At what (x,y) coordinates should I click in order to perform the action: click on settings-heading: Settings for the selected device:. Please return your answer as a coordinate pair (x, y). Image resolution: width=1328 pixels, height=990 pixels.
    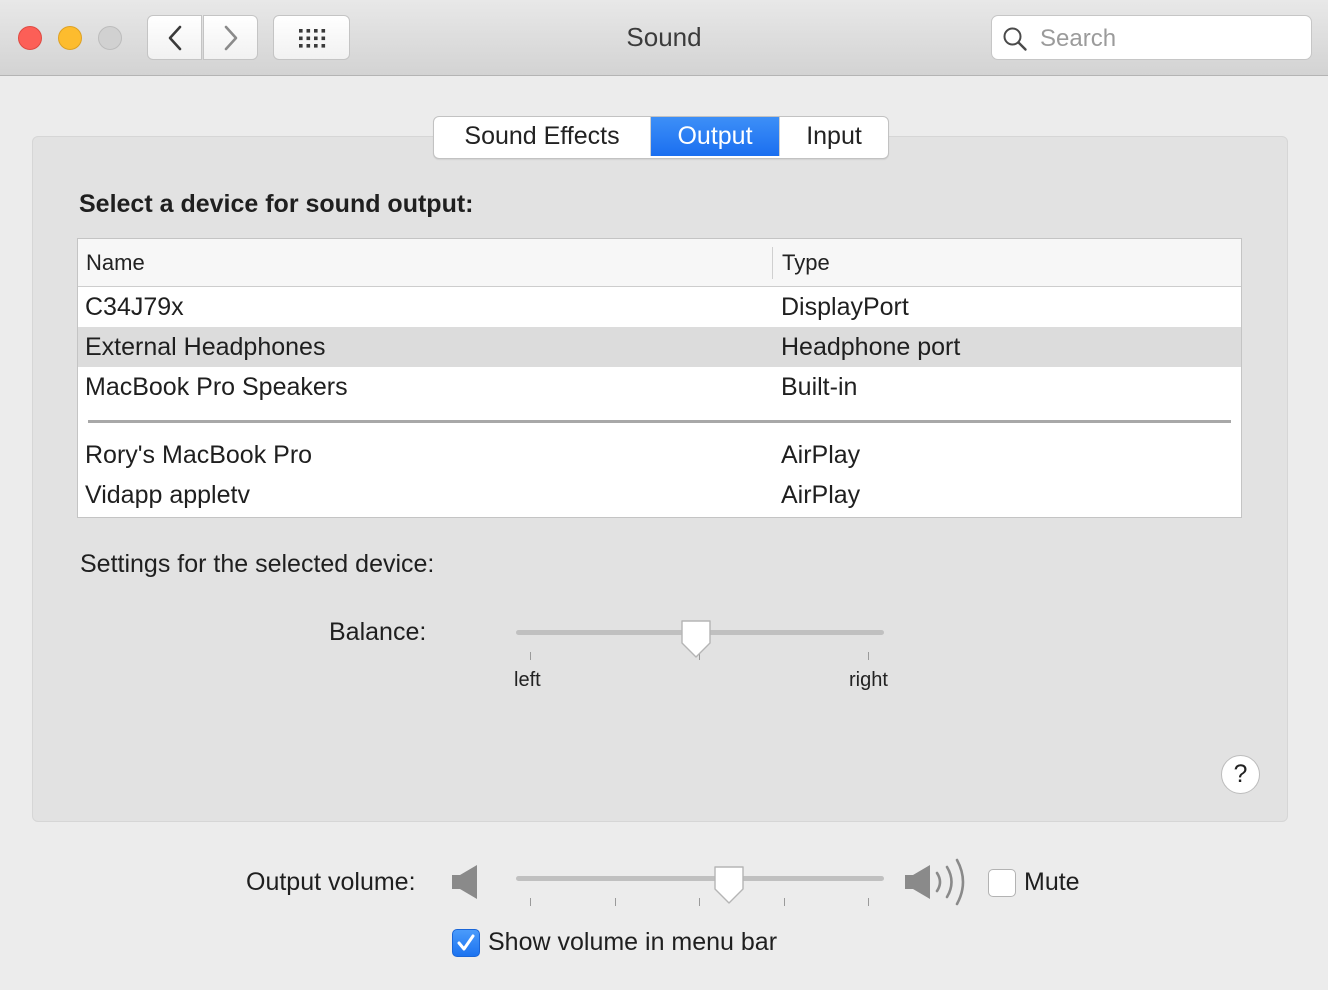
    Looking at the image, I should click on (257, 564).